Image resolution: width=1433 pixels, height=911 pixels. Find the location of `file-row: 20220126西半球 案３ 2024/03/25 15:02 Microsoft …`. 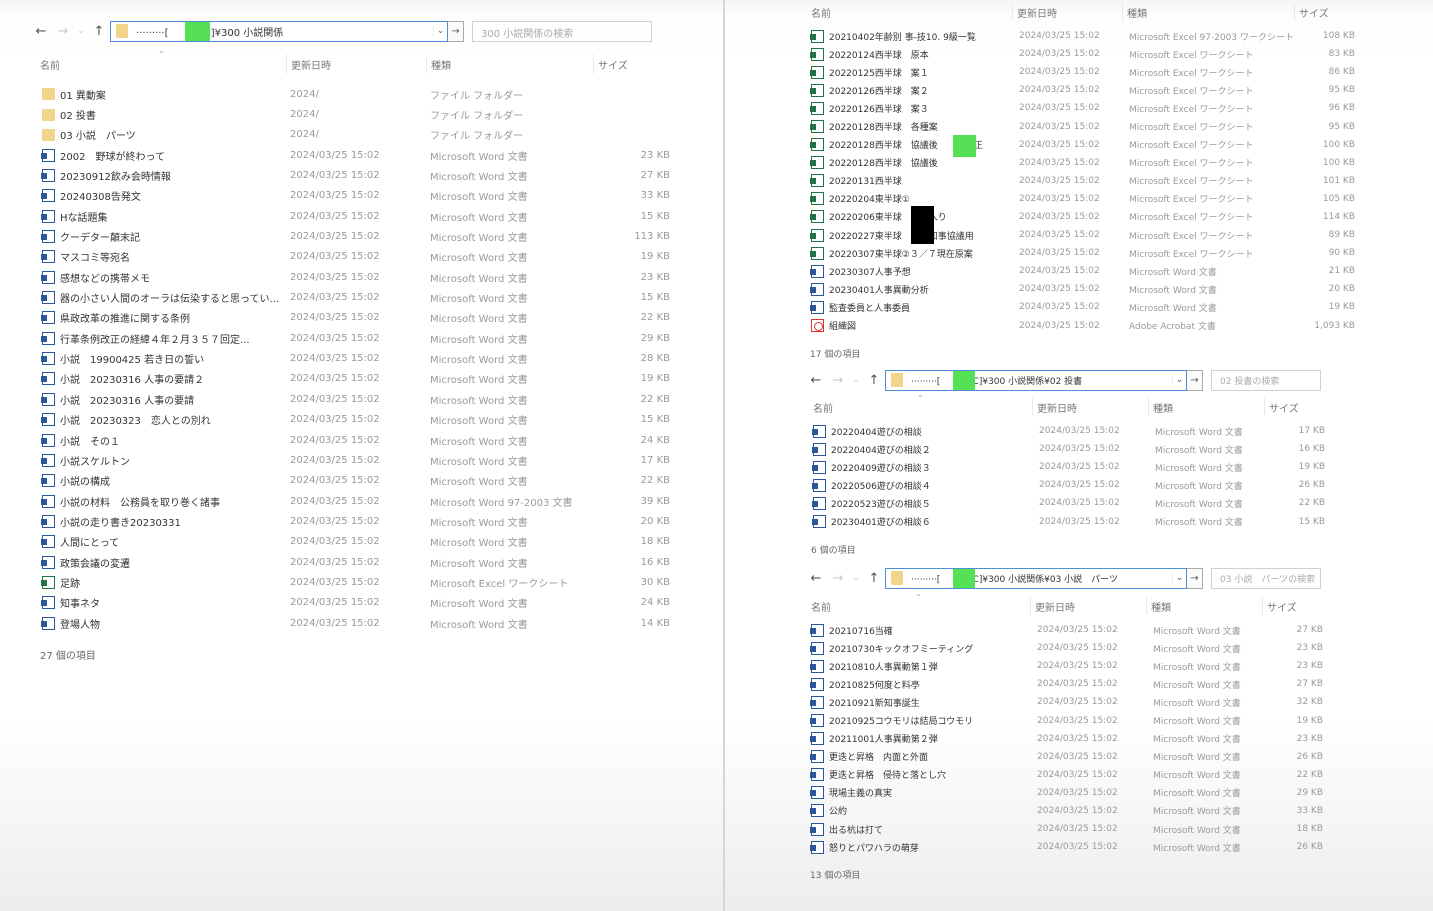

file-row: 20220126西半球 案３ 2024/03/25 15:02 Microsoft … is located at coordinates (1085, 108).